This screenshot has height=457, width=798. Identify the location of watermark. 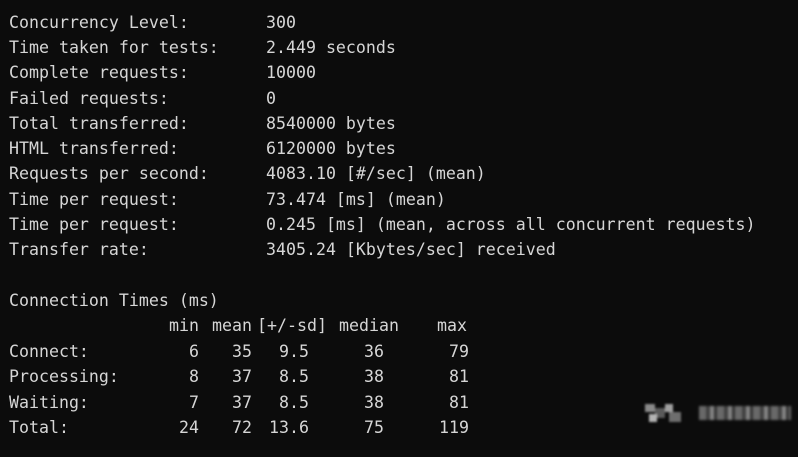
(718, 413).